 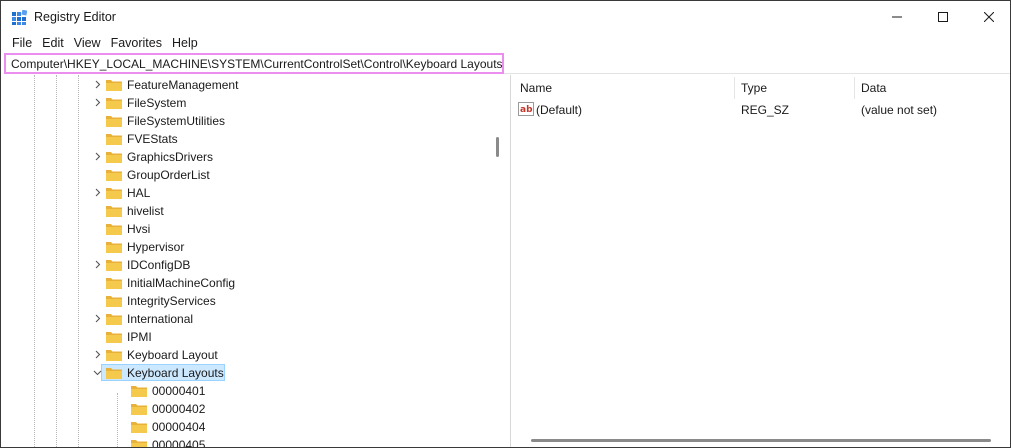 I want to click on column-header-data: Data, so click(x=873, y=88).